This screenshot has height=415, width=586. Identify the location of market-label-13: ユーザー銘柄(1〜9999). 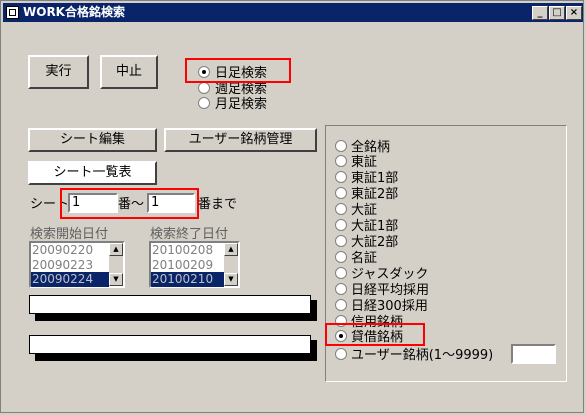
(422, 355).